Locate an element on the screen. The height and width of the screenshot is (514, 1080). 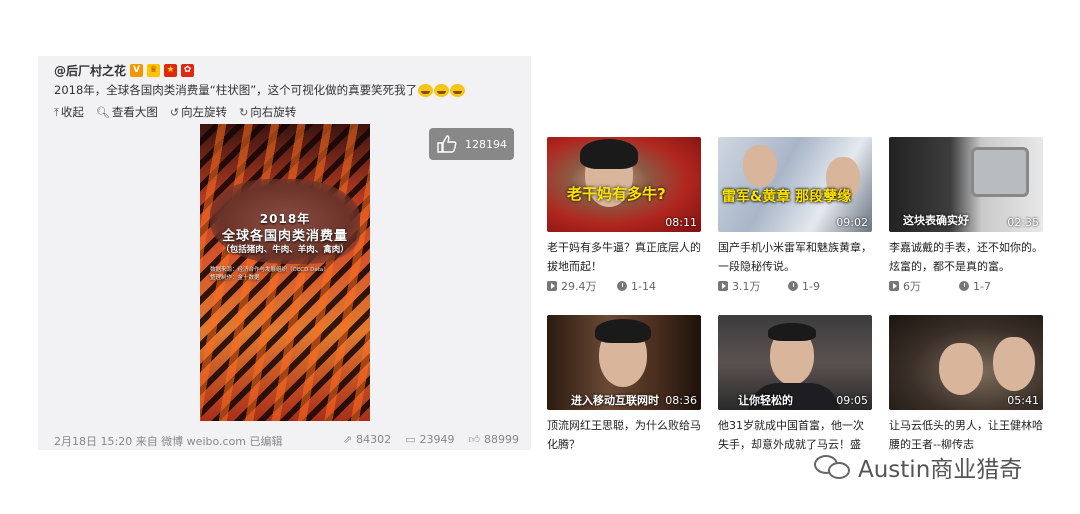
collapse-button: ⤒ 收起 is located at coordinates (69, 112).